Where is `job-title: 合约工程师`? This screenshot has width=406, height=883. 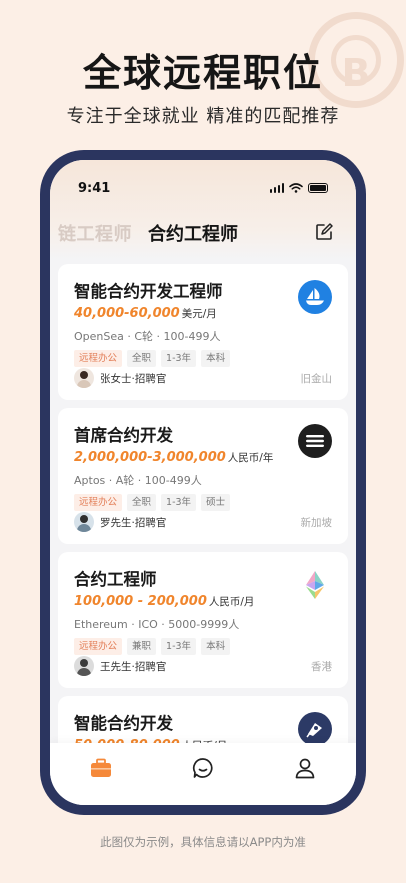
job-title: 合约工程师 is located at coordinates (115, 579).